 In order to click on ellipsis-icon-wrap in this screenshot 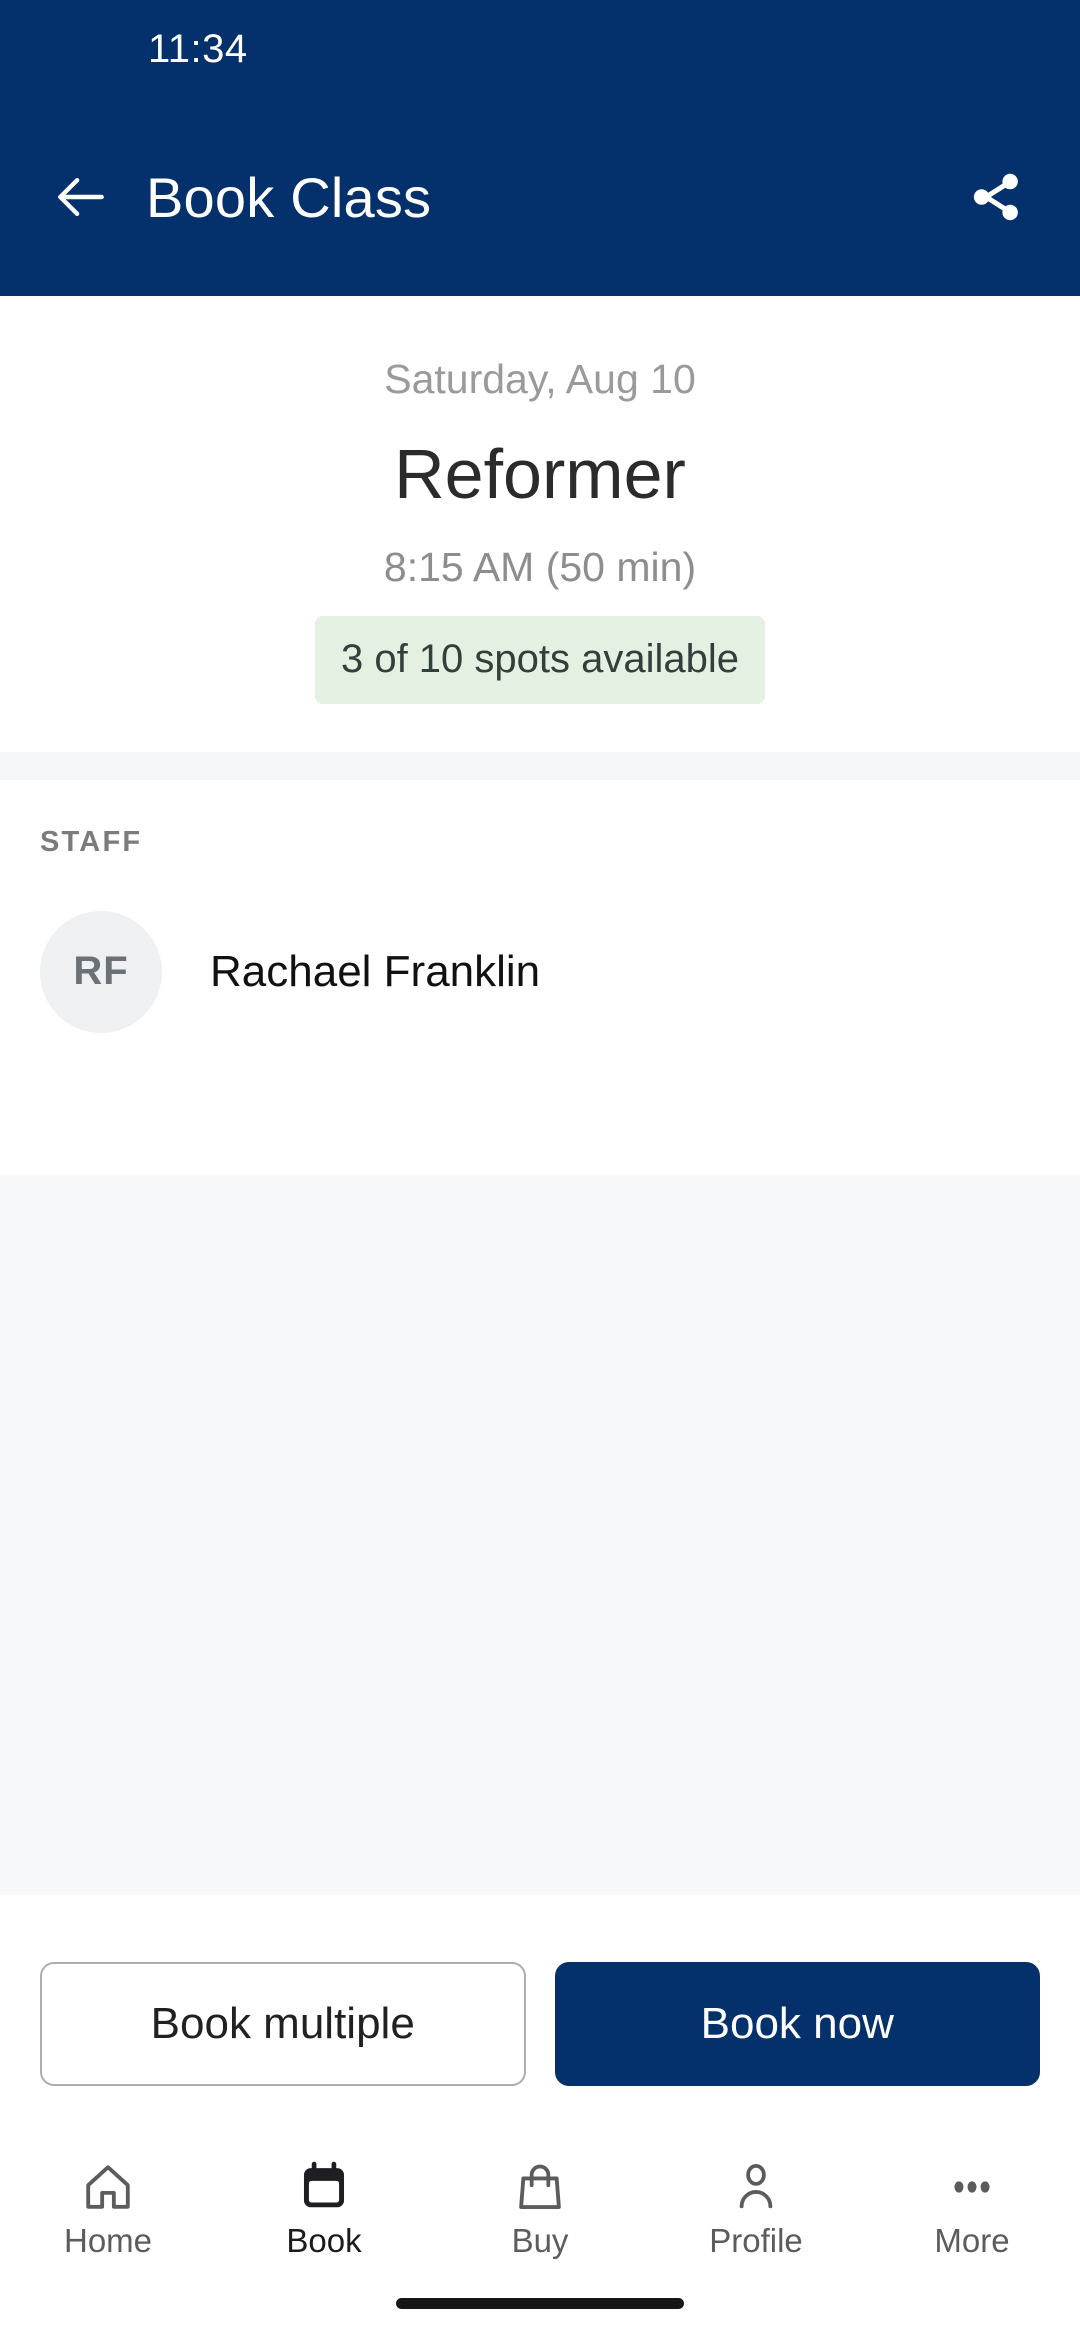, I will do `click(972, 2187)`.